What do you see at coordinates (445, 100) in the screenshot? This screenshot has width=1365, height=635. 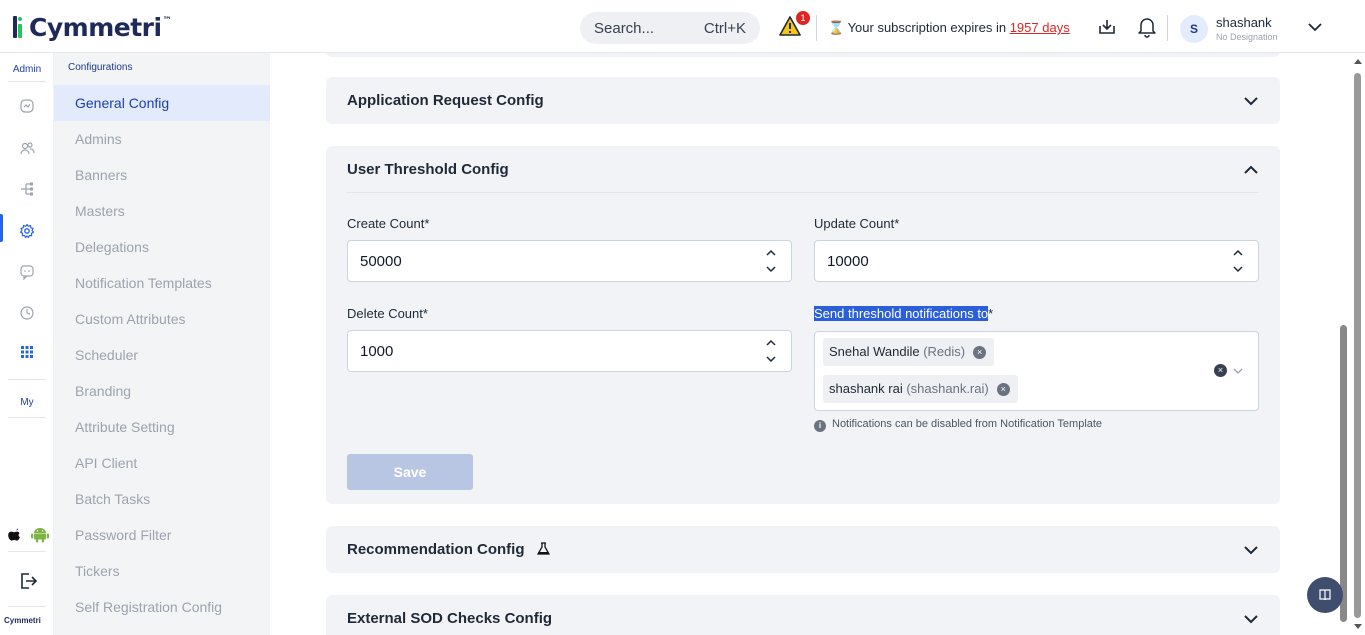 I see `panel-title: Application Request Config` at bounding box center [445, 100].